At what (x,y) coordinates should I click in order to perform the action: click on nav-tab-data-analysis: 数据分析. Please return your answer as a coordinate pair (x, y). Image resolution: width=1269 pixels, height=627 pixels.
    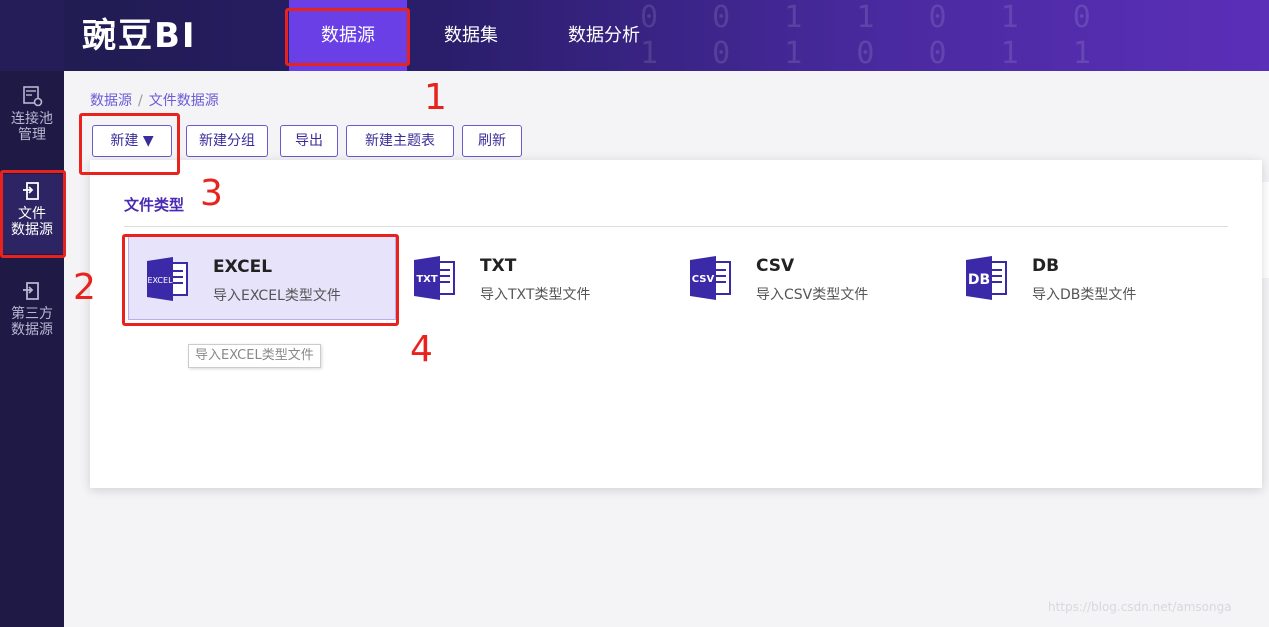
    Looking at the image, I should click on (604, 35).